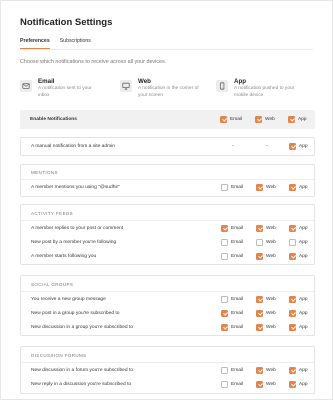  I want to click on type-web-title: Web, so click(144, 81).